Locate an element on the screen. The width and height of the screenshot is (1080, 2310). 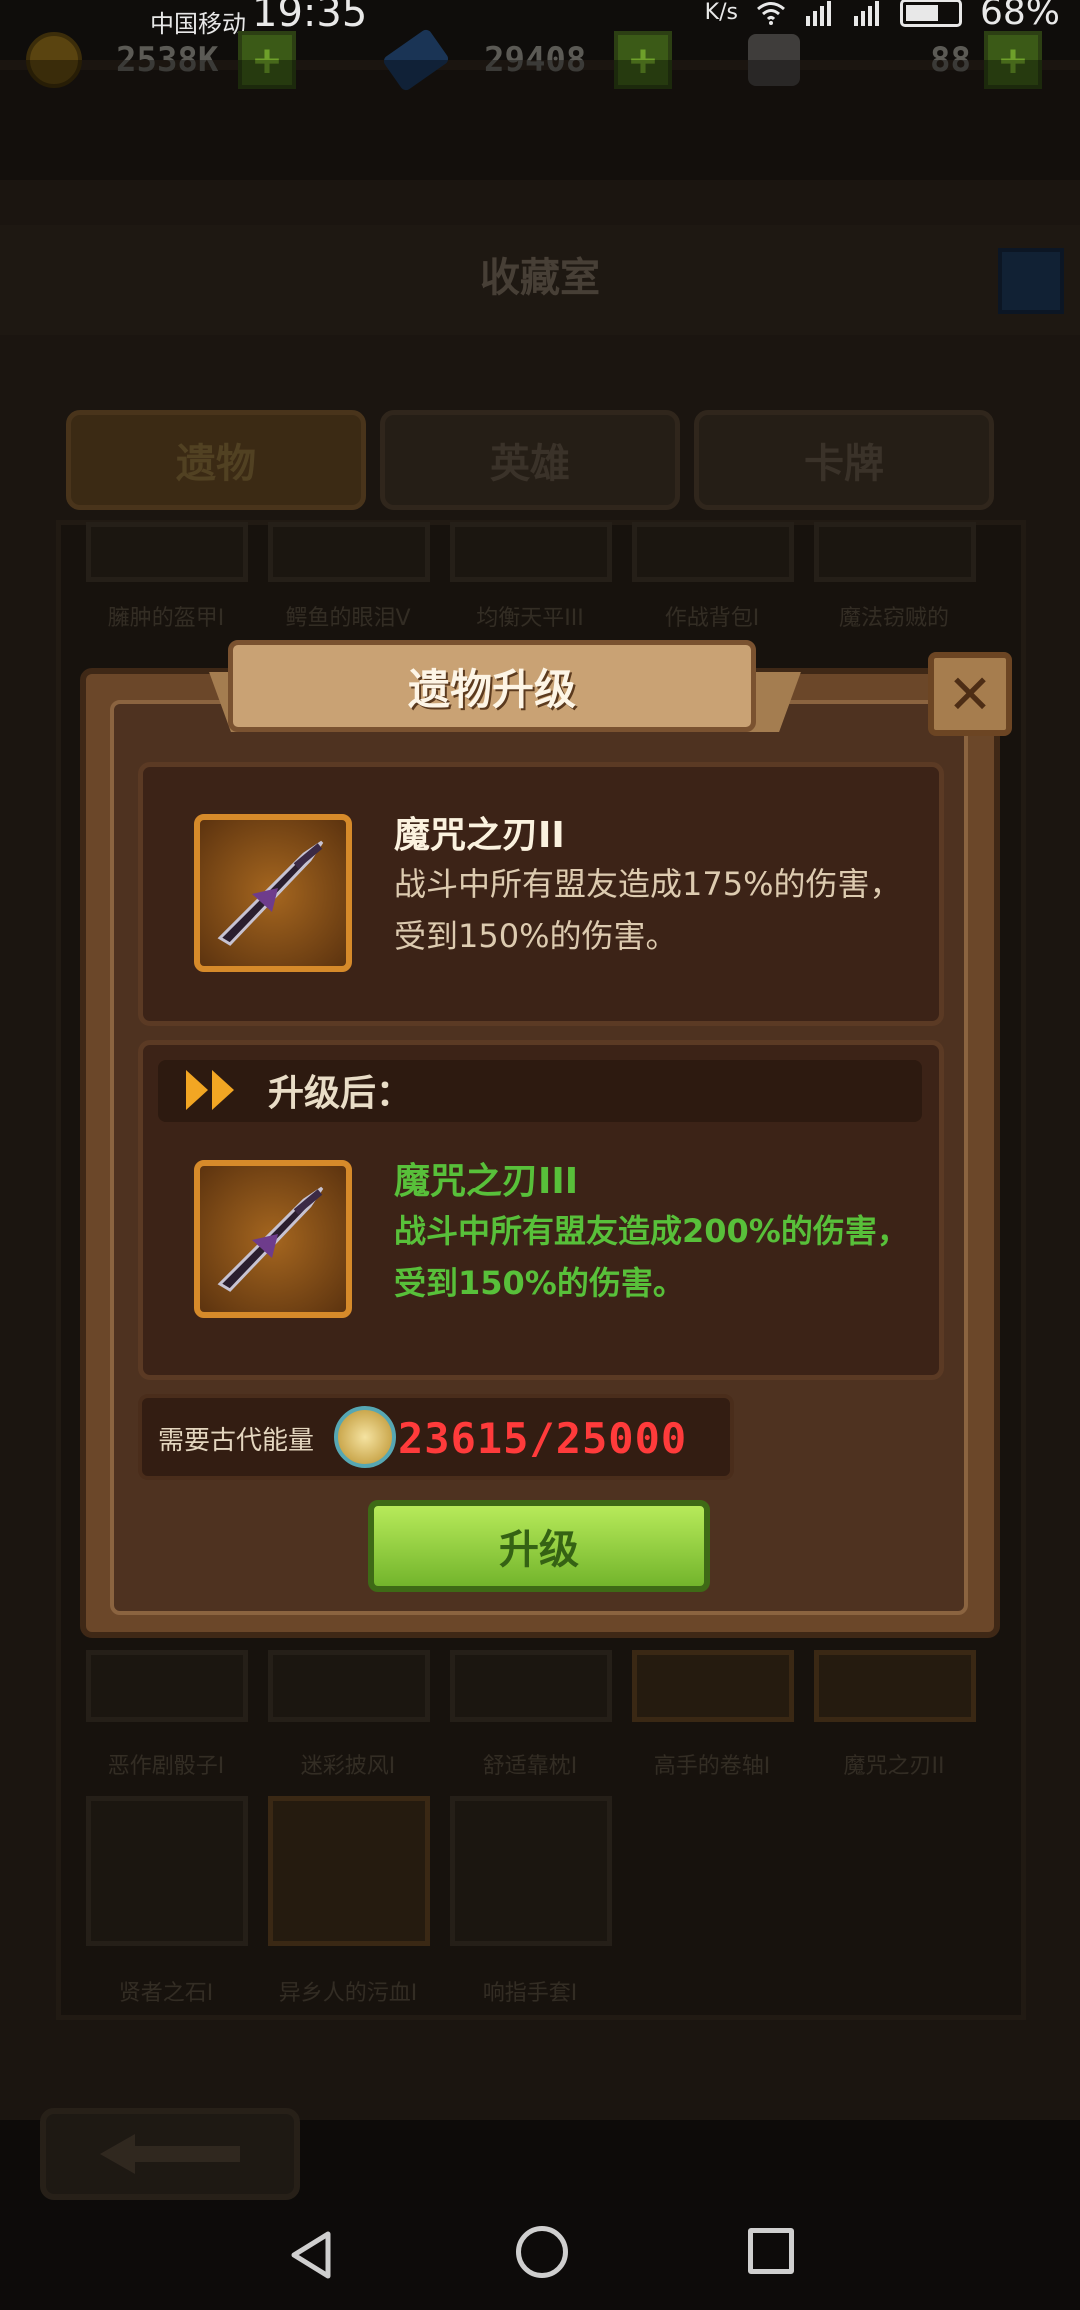
close-button: ✕ is located at coordinates (970, 694).